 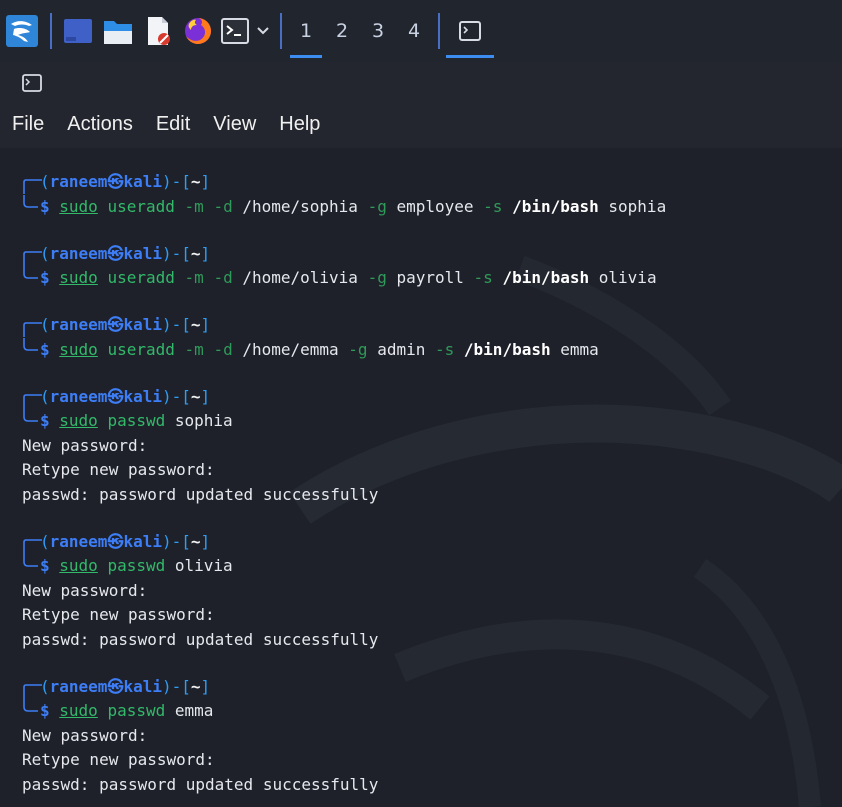 I want to click on kali-menu-button, so click(x=22, y=31).